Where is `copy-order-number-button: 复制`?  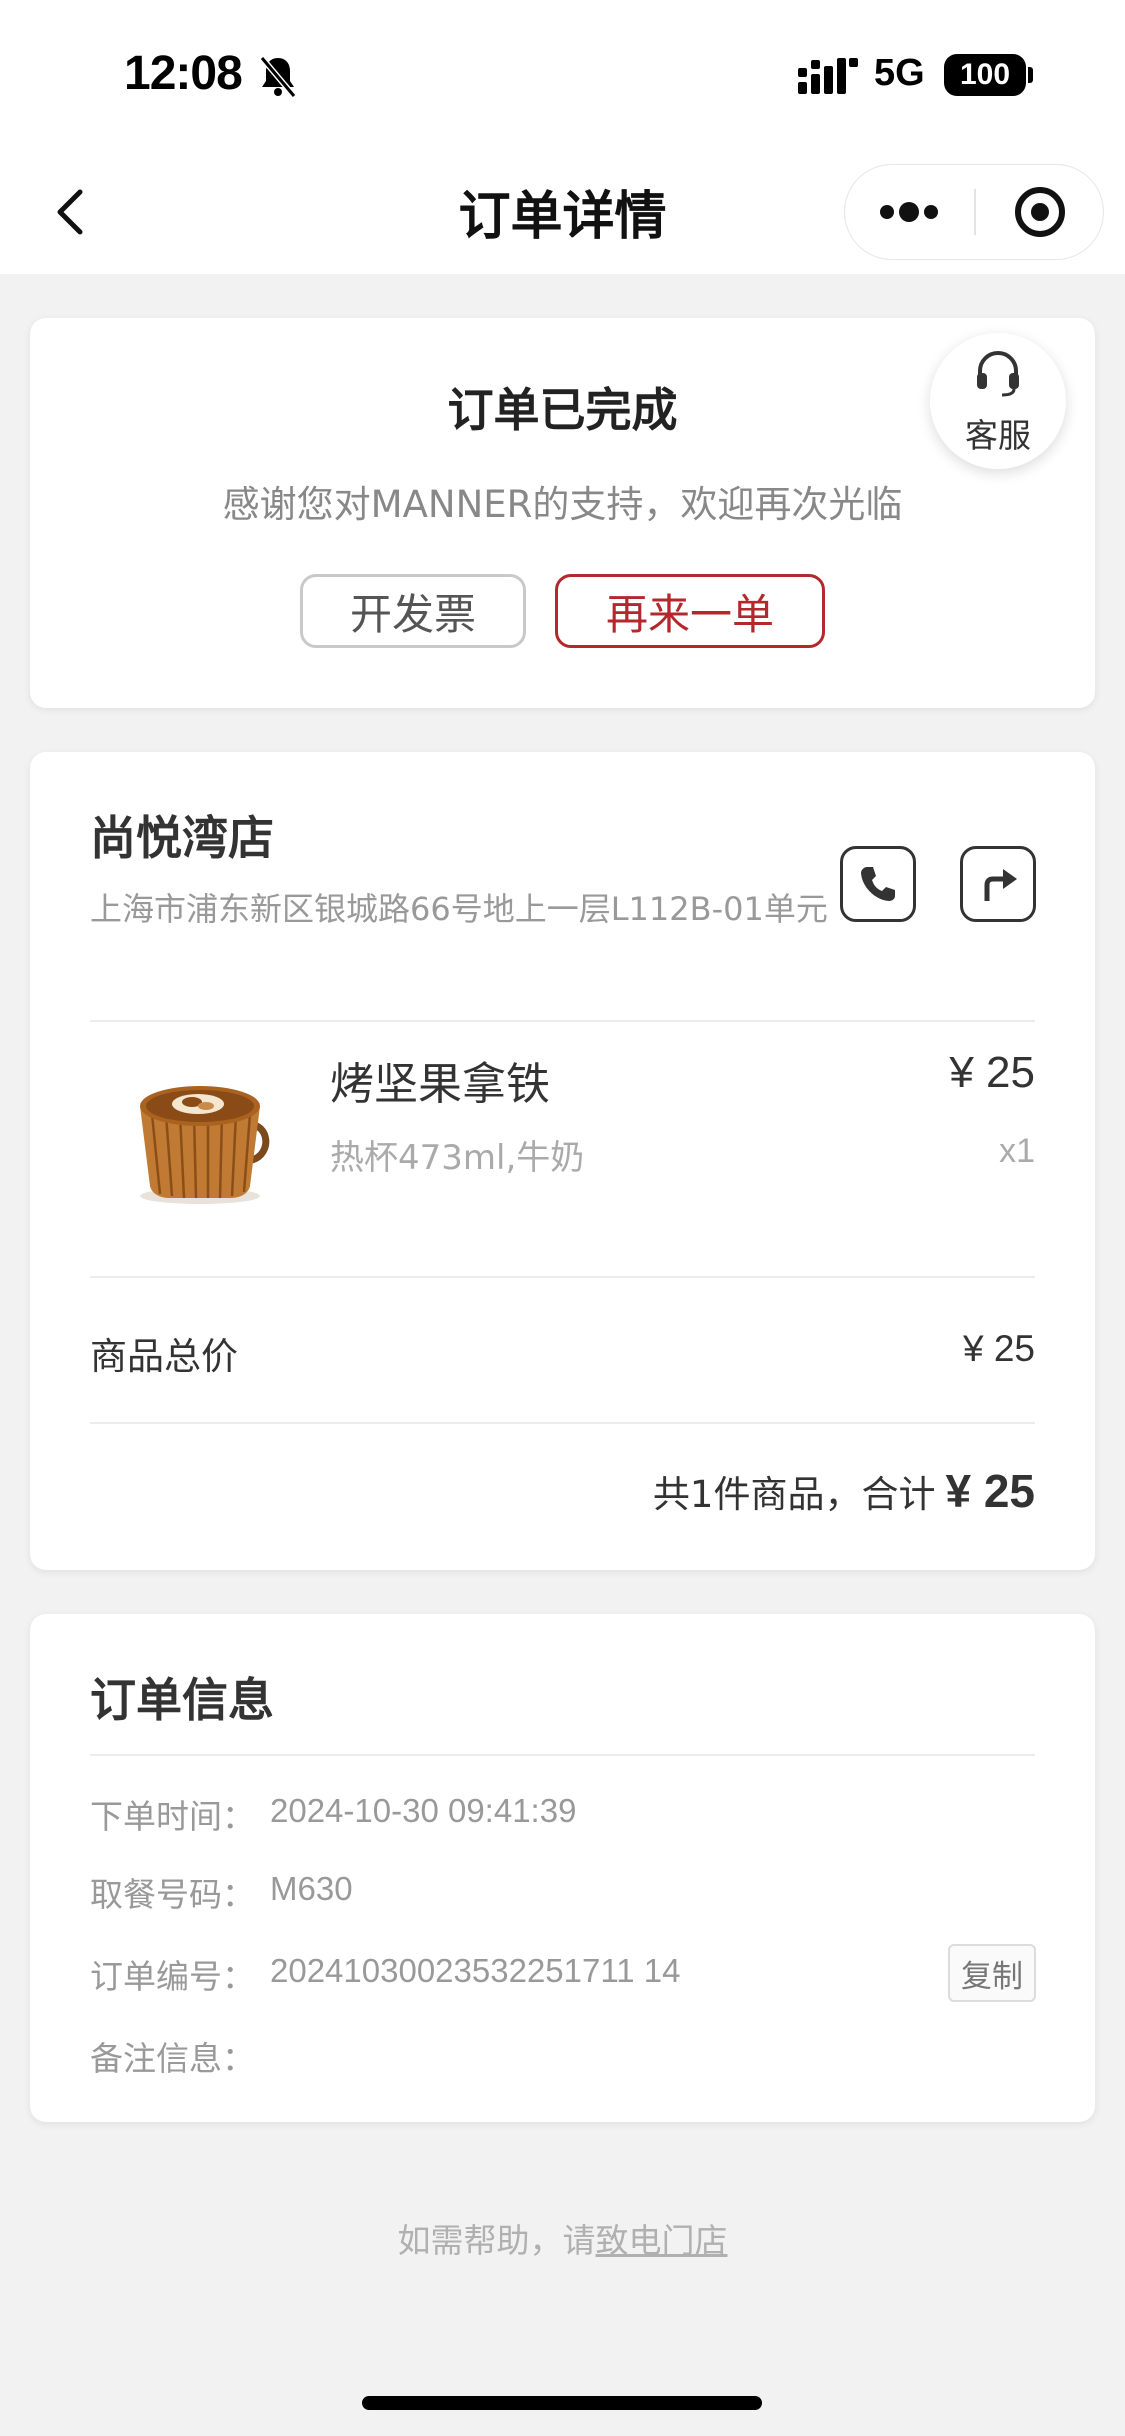 copy-order-number-button: 复制 is located at coordinates (992, 1973).